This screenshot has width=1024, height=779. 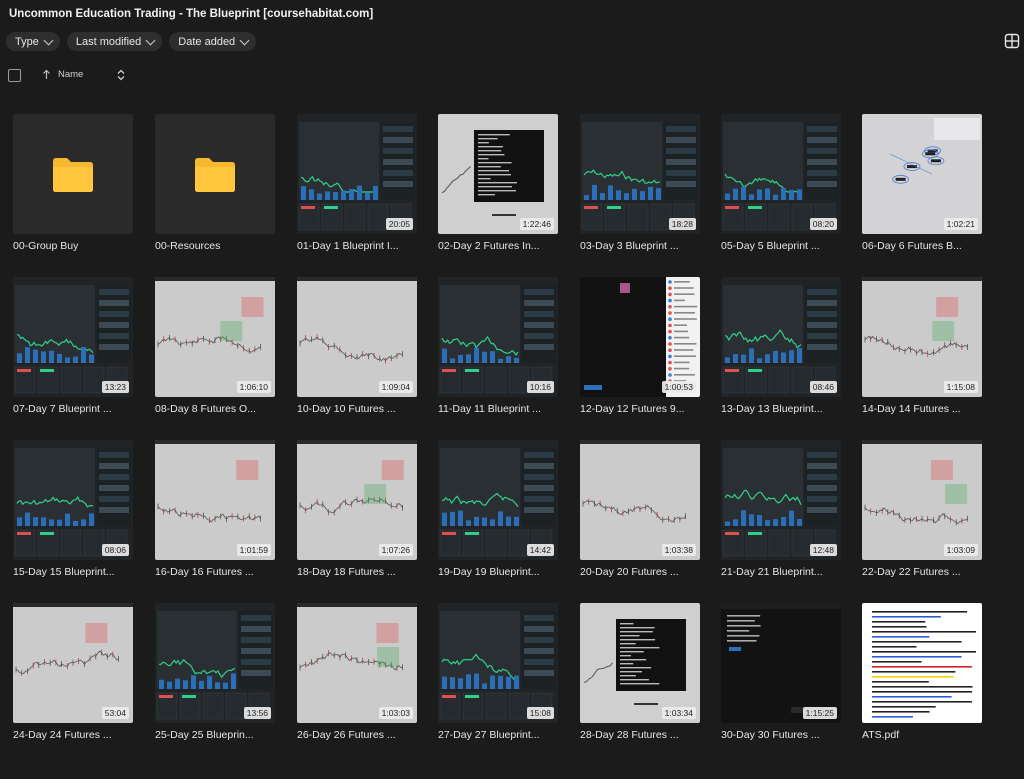 I want to click on duration-badge: 1:03:09, so click(x=960, y=550).